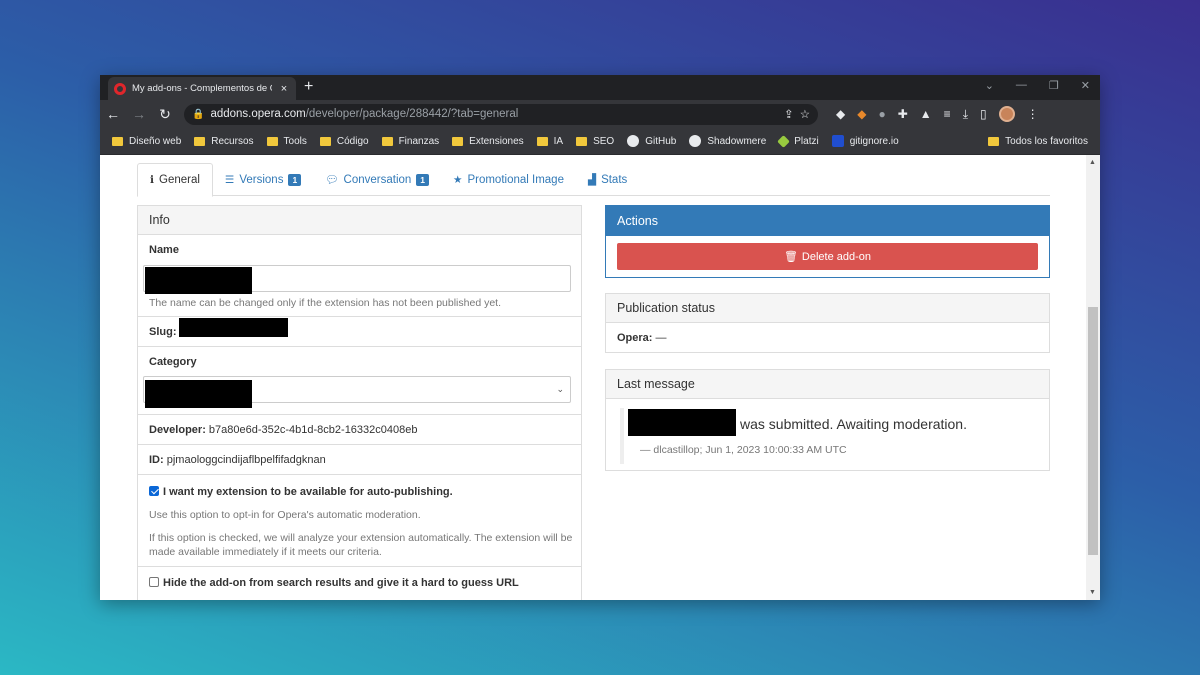 Image resolution: width=1200 pixels, height=675 pixels. I want to click on gitignore-icon, so click(837, 141).